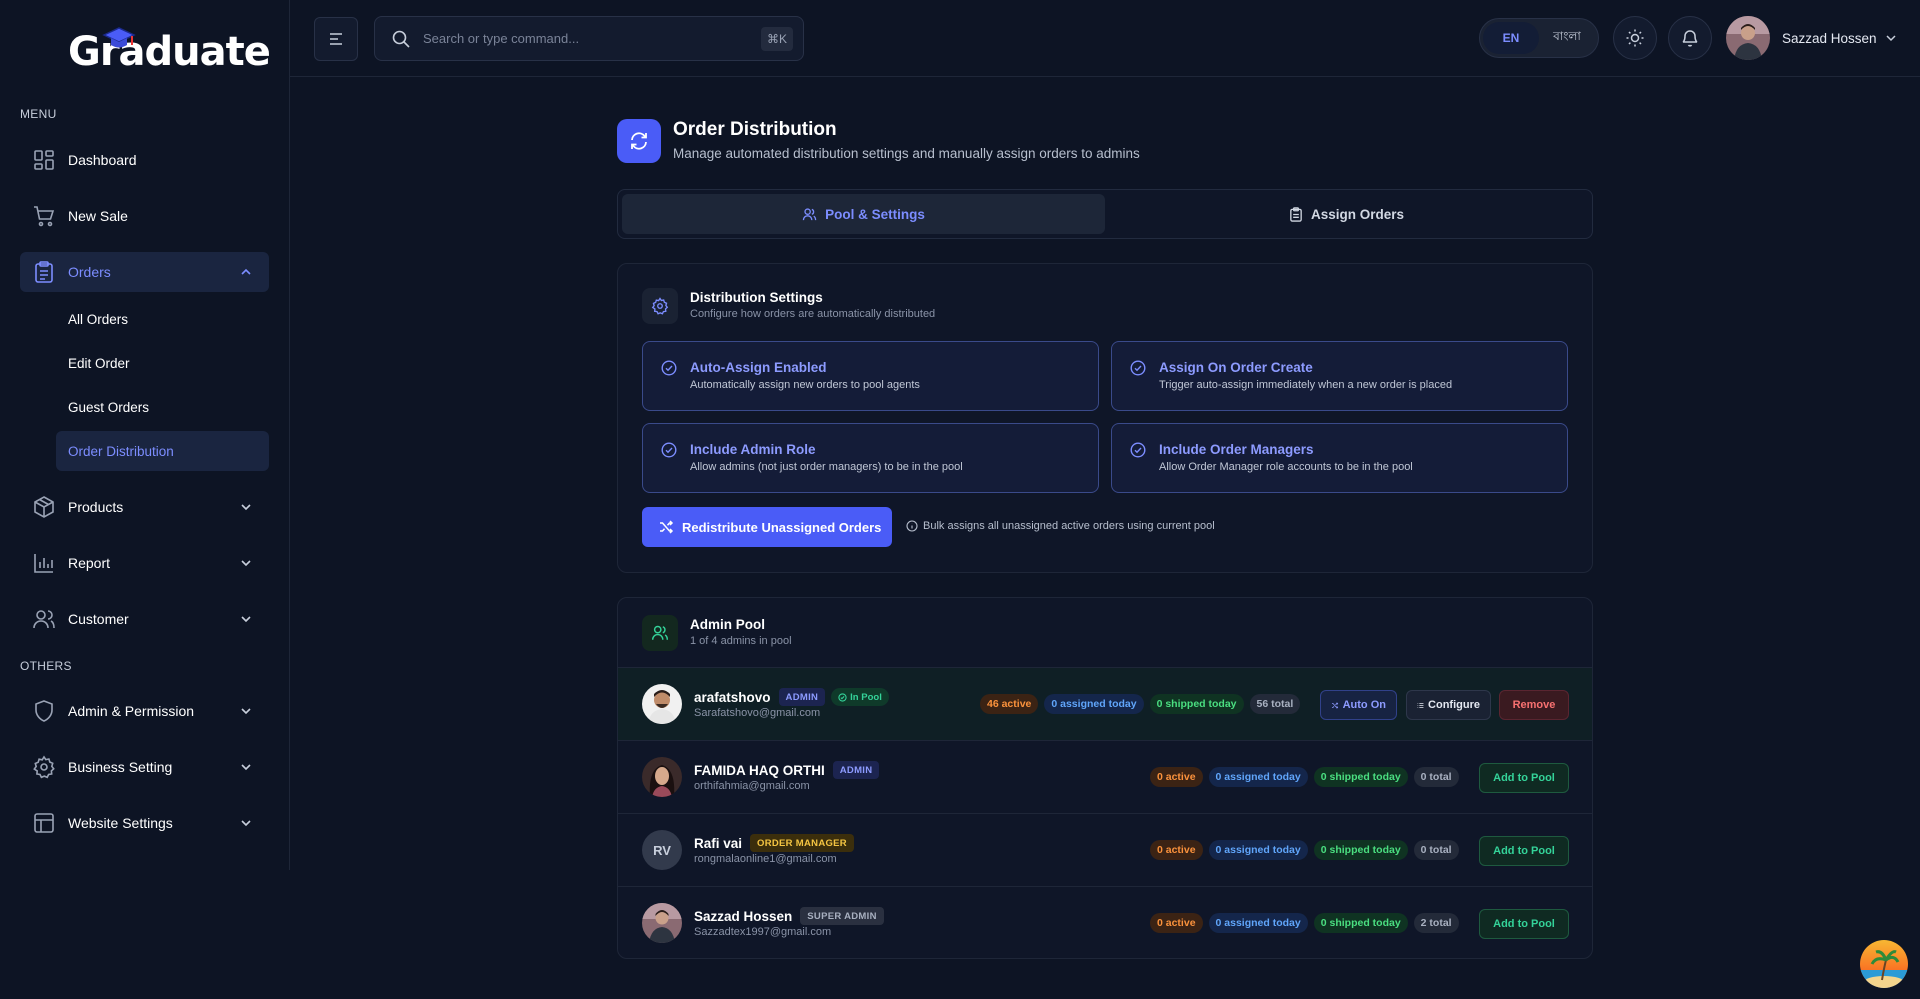  Describe the element at coordinates (44, 619) in the screenshot. I see `users-icon` at that location.